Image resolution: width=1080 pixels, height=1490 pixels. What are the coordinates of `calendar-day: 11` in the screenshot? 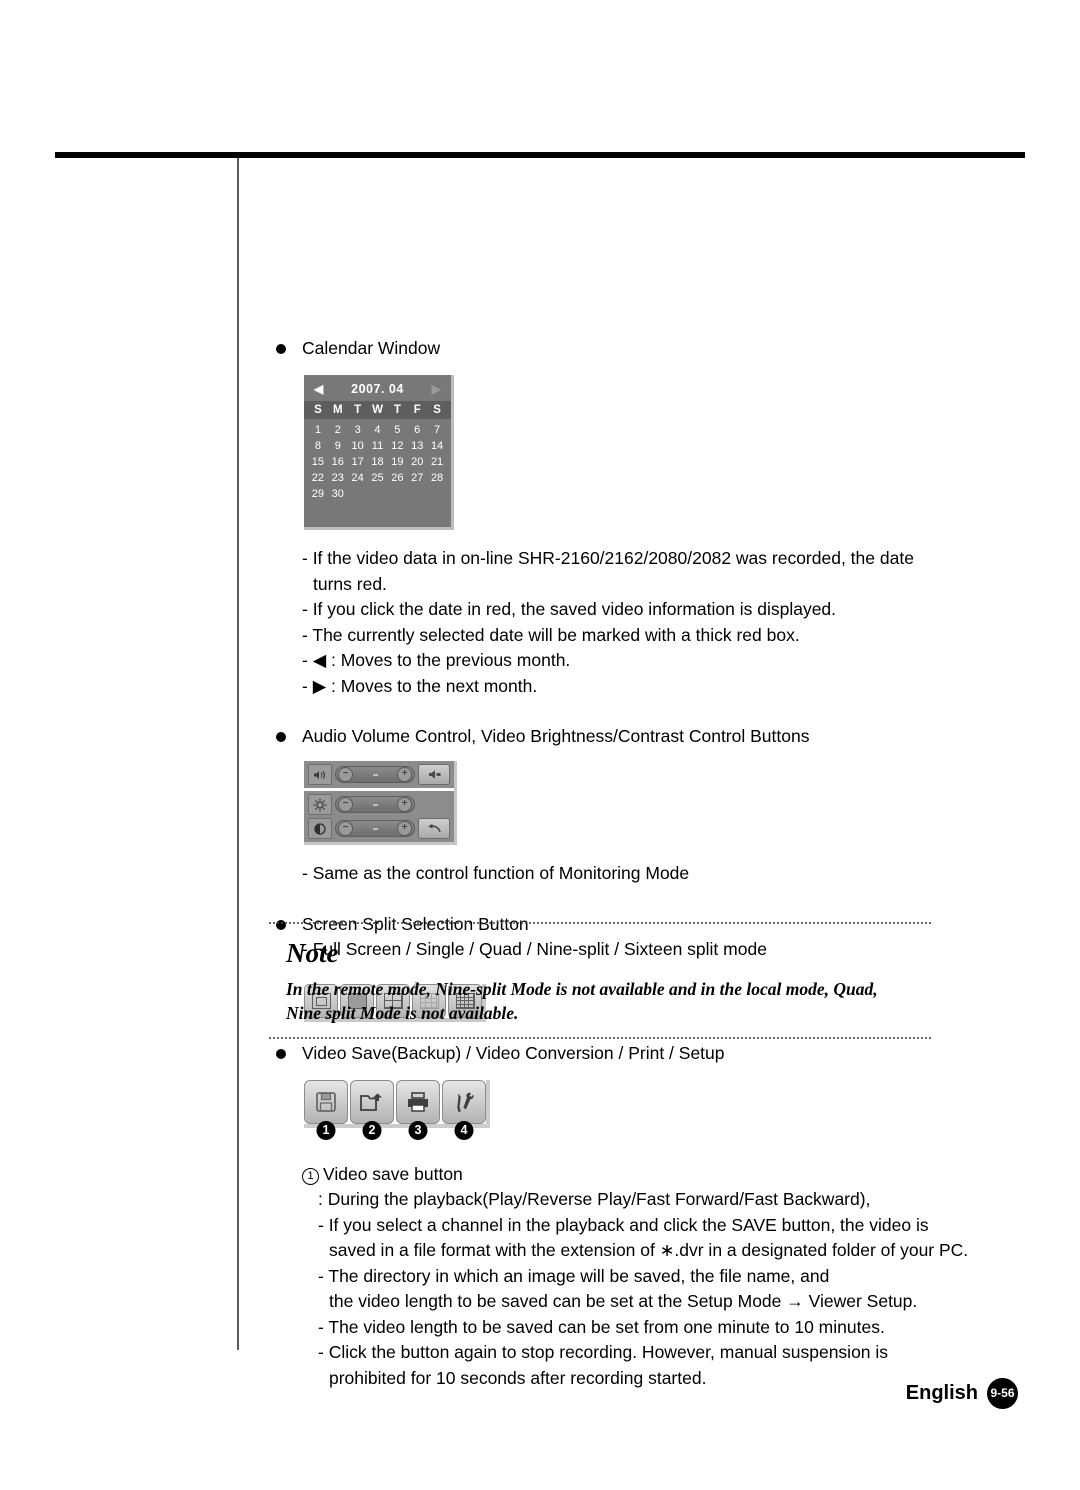 It's located at (378, 446).